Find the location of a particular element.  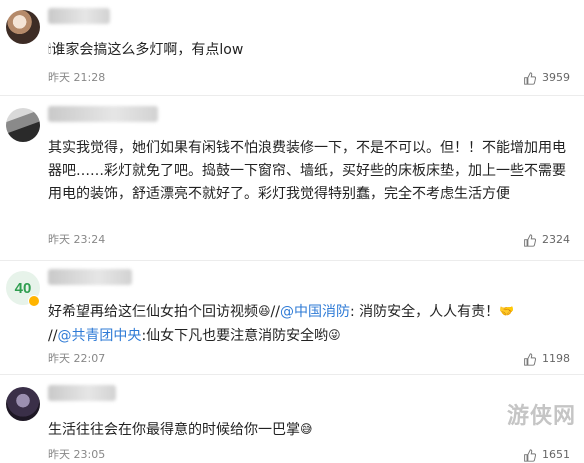

comment-time: 昨天 21:28 is located at coordinates (77, 77).